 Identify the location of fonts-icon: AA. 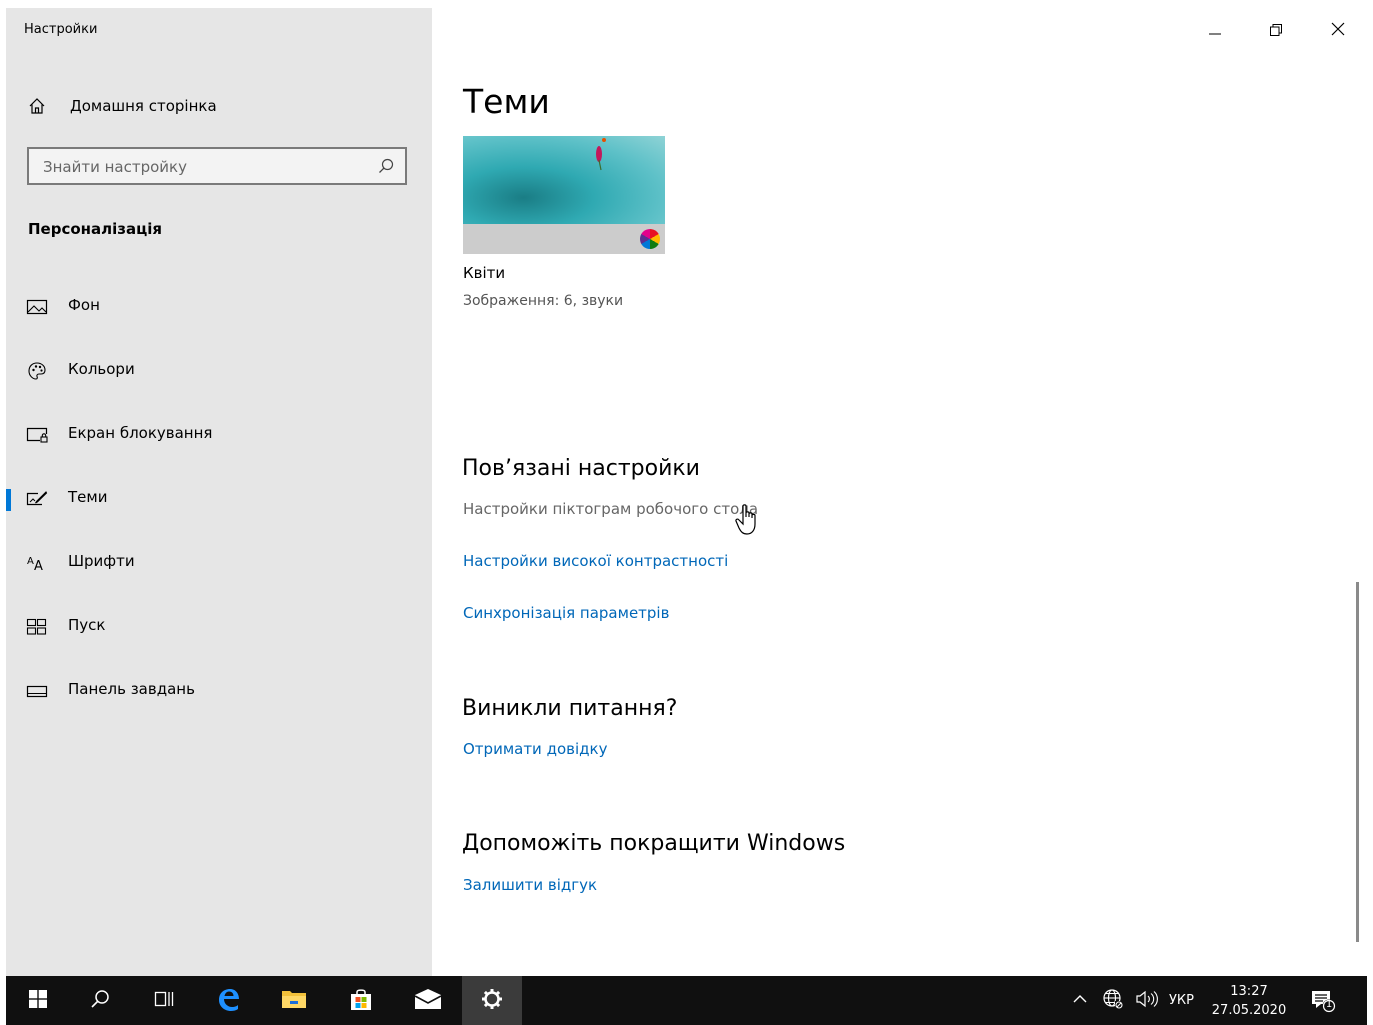
(37, 563).